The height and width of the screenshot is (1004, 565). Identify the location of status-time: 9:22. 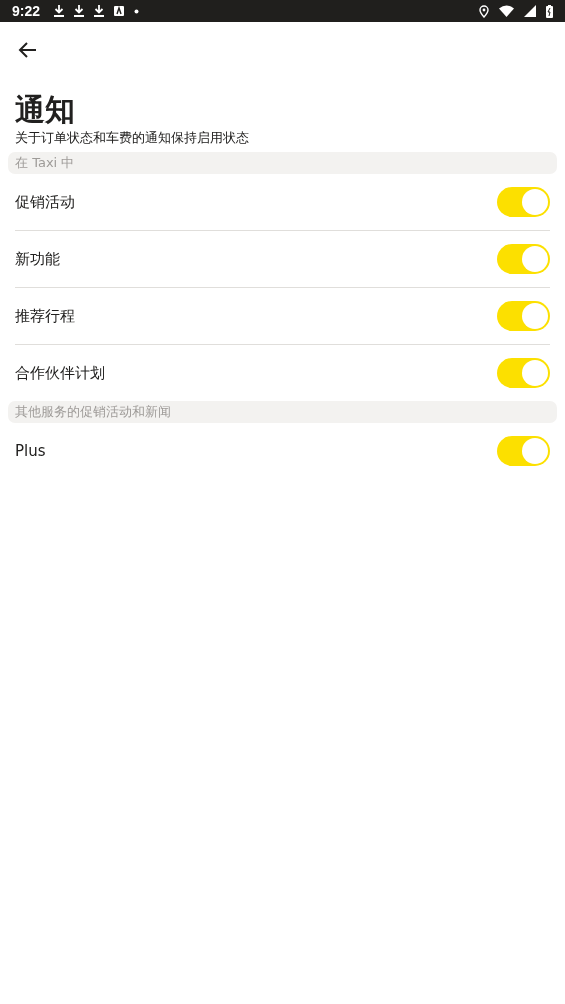
(26, 11).